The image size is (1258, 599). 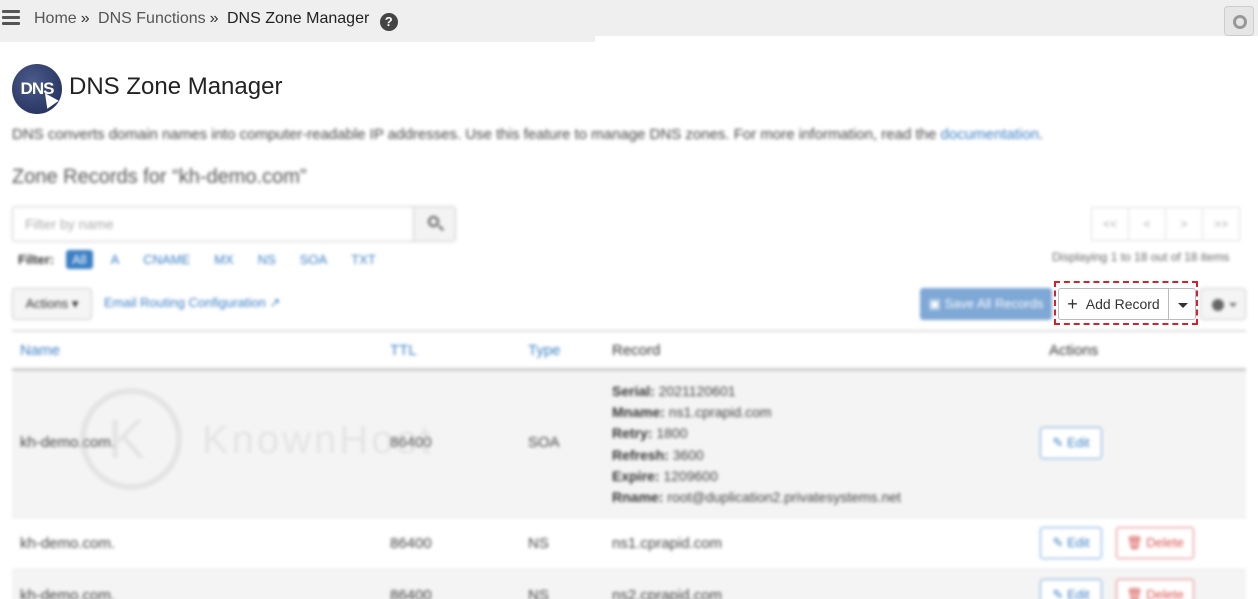 What do you see at coordinates (1233, 305) in the screenshot?
I see `caret-down-icon` at bounding box center [1233, 305].